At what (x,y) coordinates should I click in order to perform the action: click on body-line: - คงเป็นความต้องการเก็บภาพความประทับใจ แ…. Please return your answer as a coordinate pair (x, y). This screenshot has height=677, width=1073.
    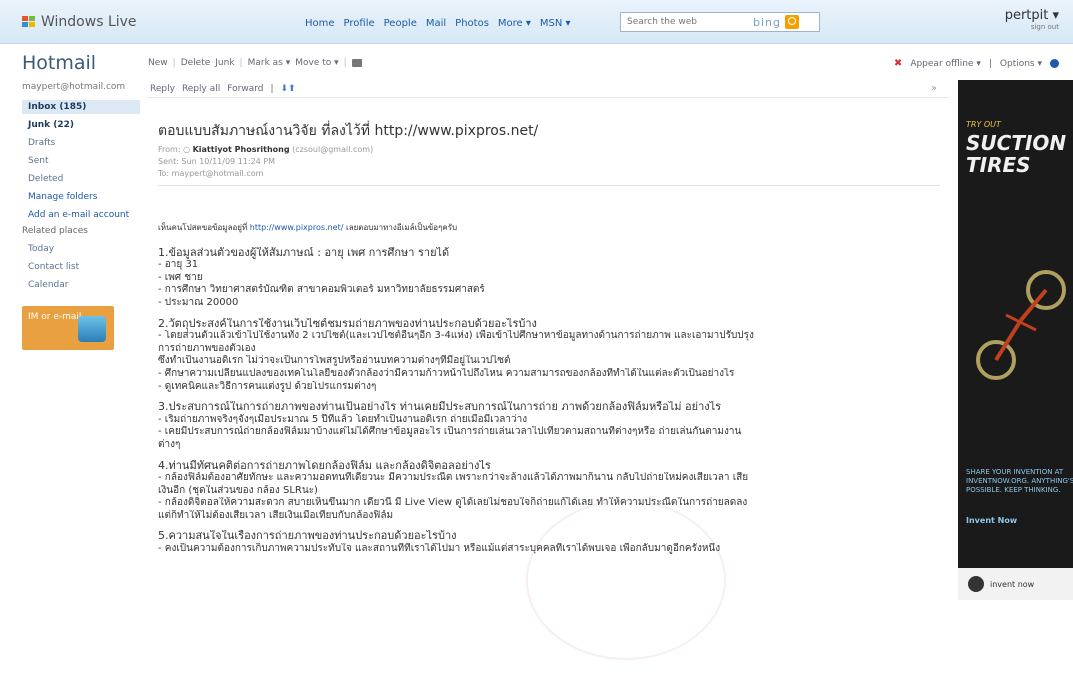
    Looking at the image, I should click on (439, 549).